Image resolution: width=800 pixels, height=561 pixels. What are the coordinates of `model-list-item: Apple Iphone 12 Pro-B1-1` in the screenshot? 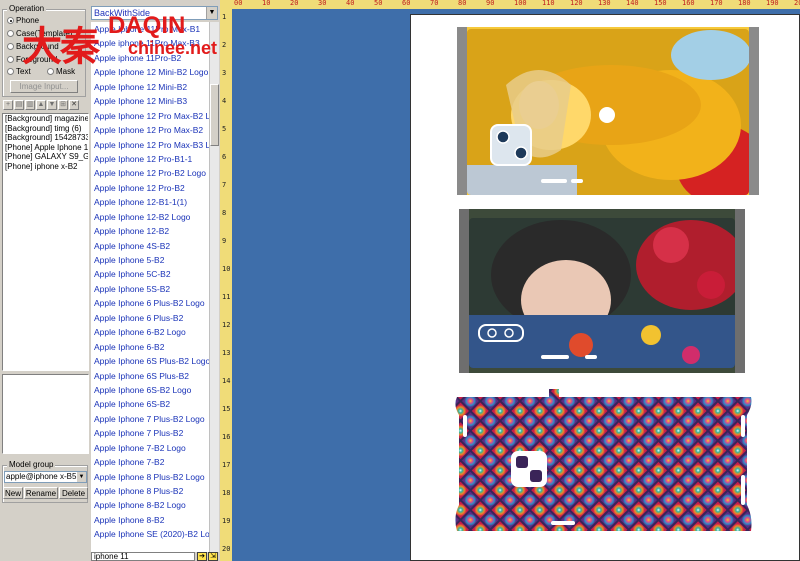 It's located at (150, 159).